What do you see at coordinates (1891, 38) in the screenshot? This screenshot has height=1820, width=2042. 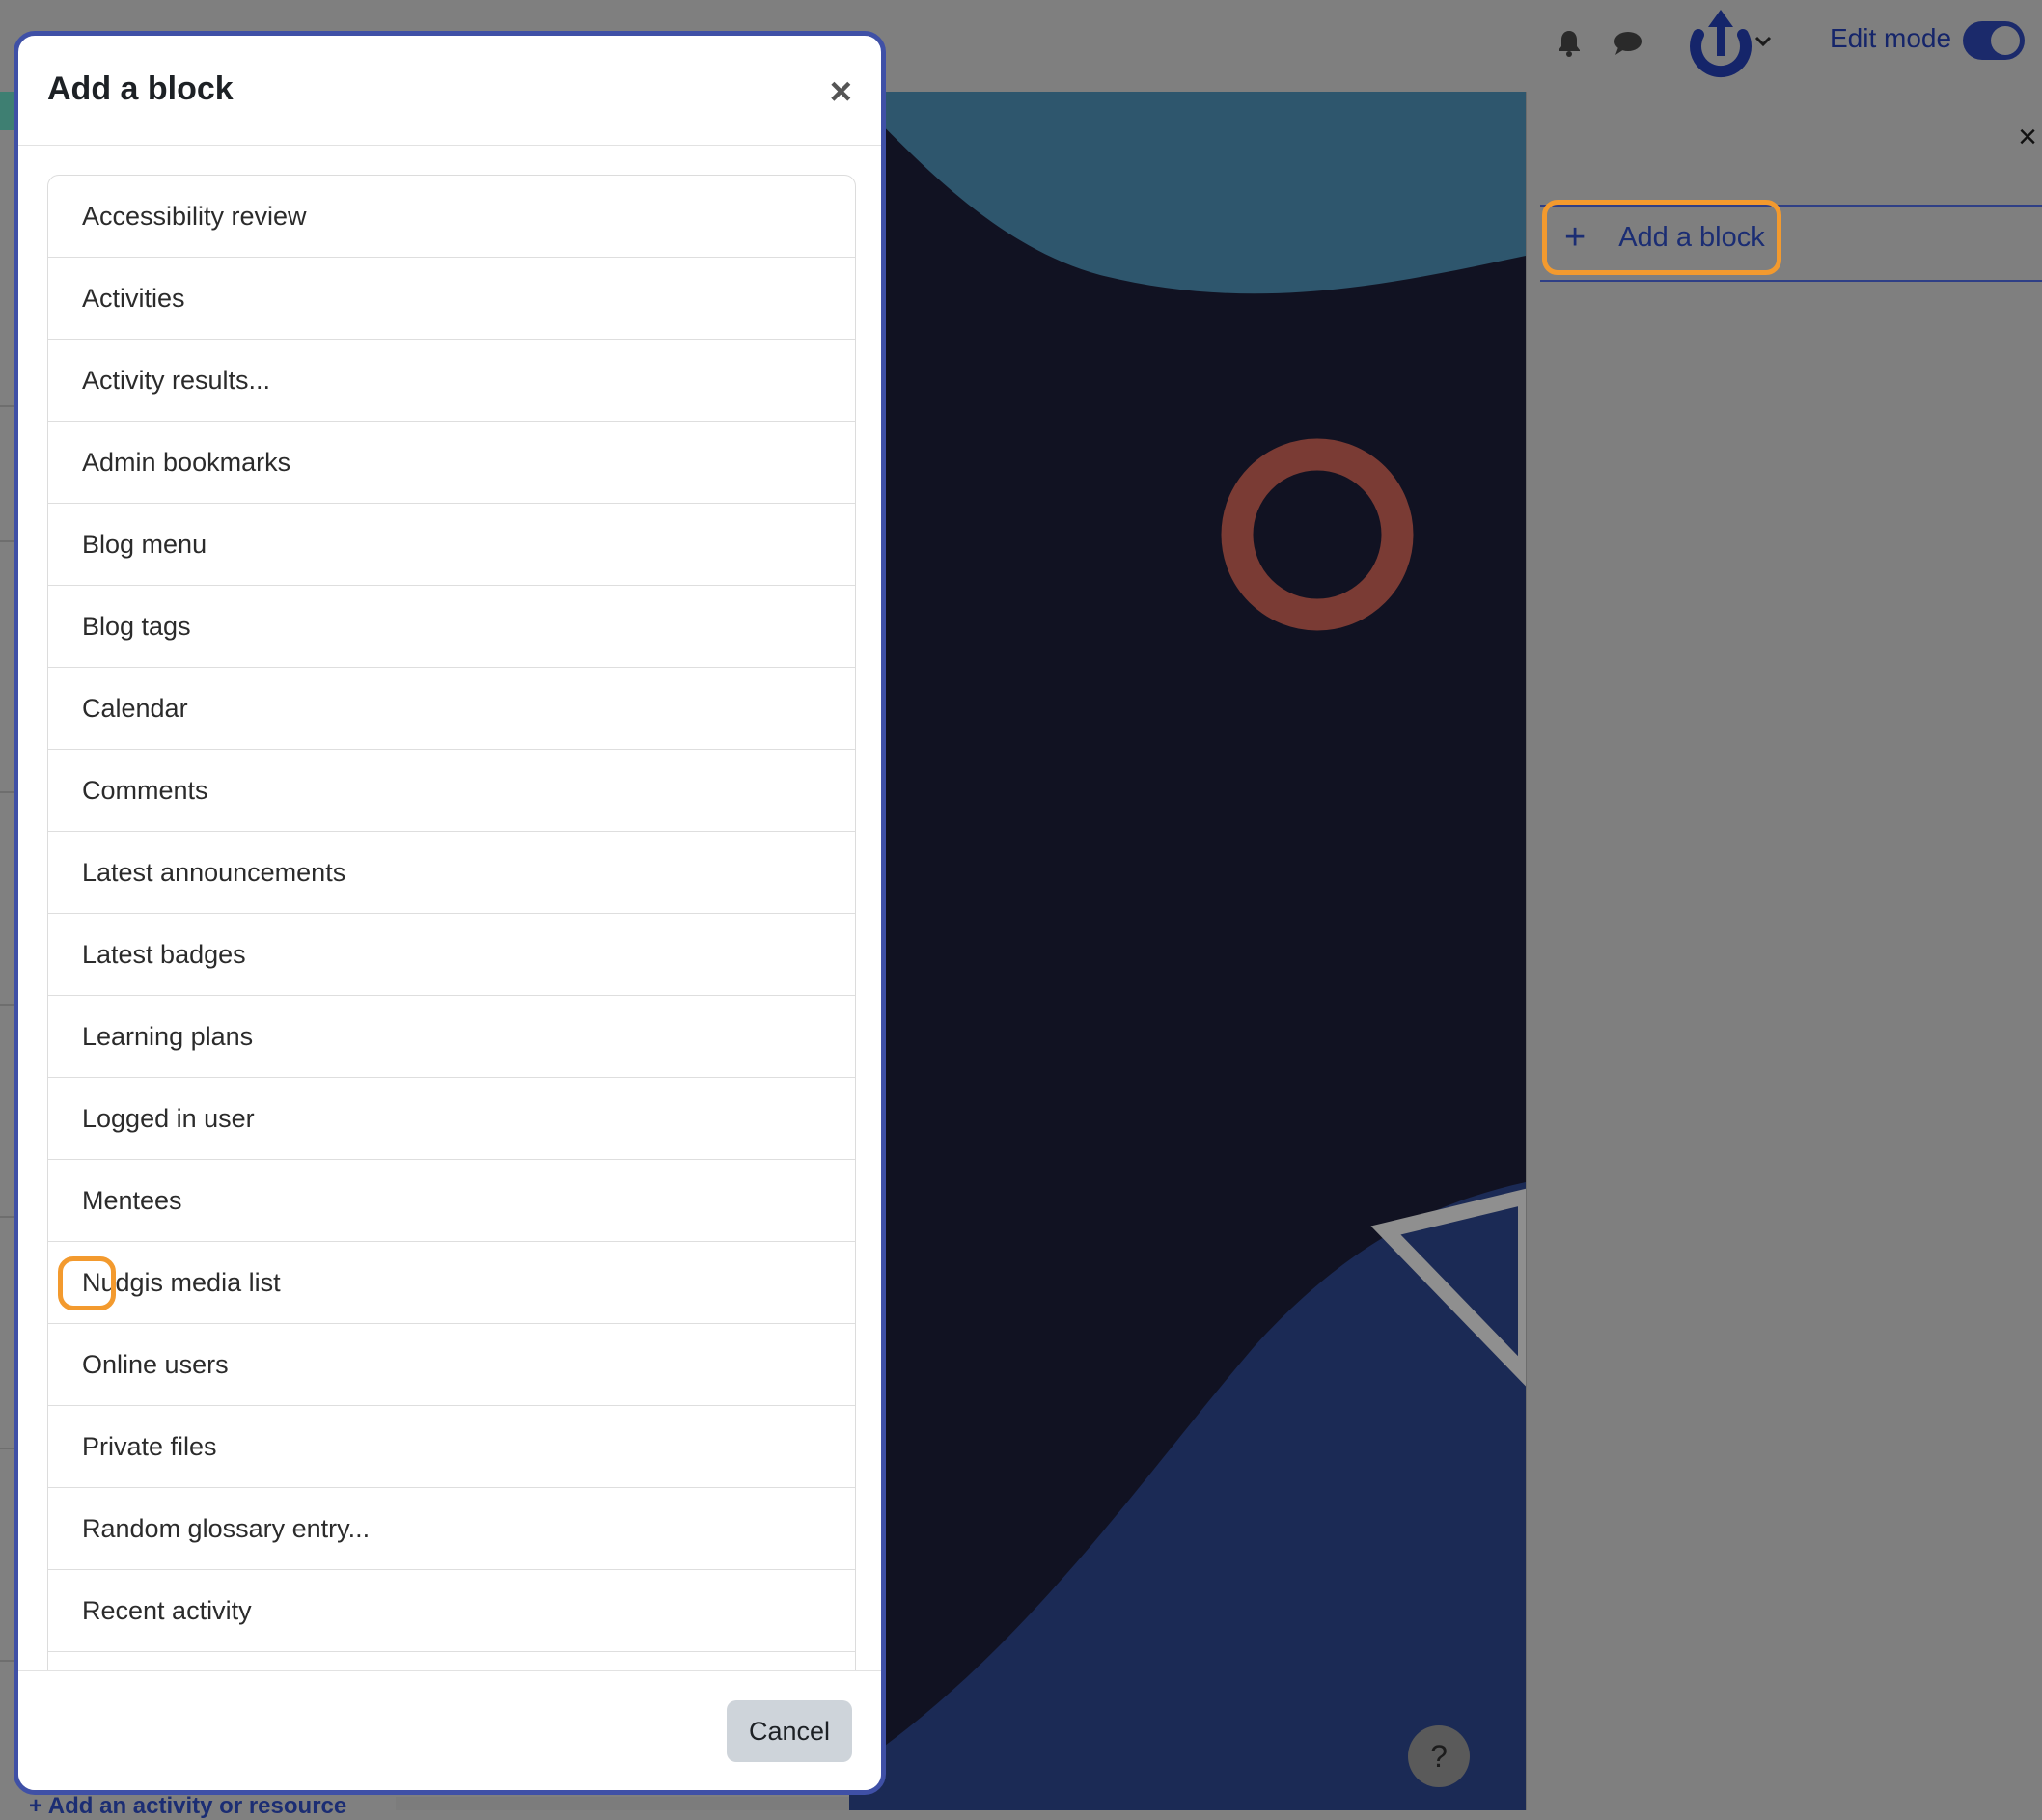 I see `edit-mode-label: Edit mode` at bounding box center [1891, 38].